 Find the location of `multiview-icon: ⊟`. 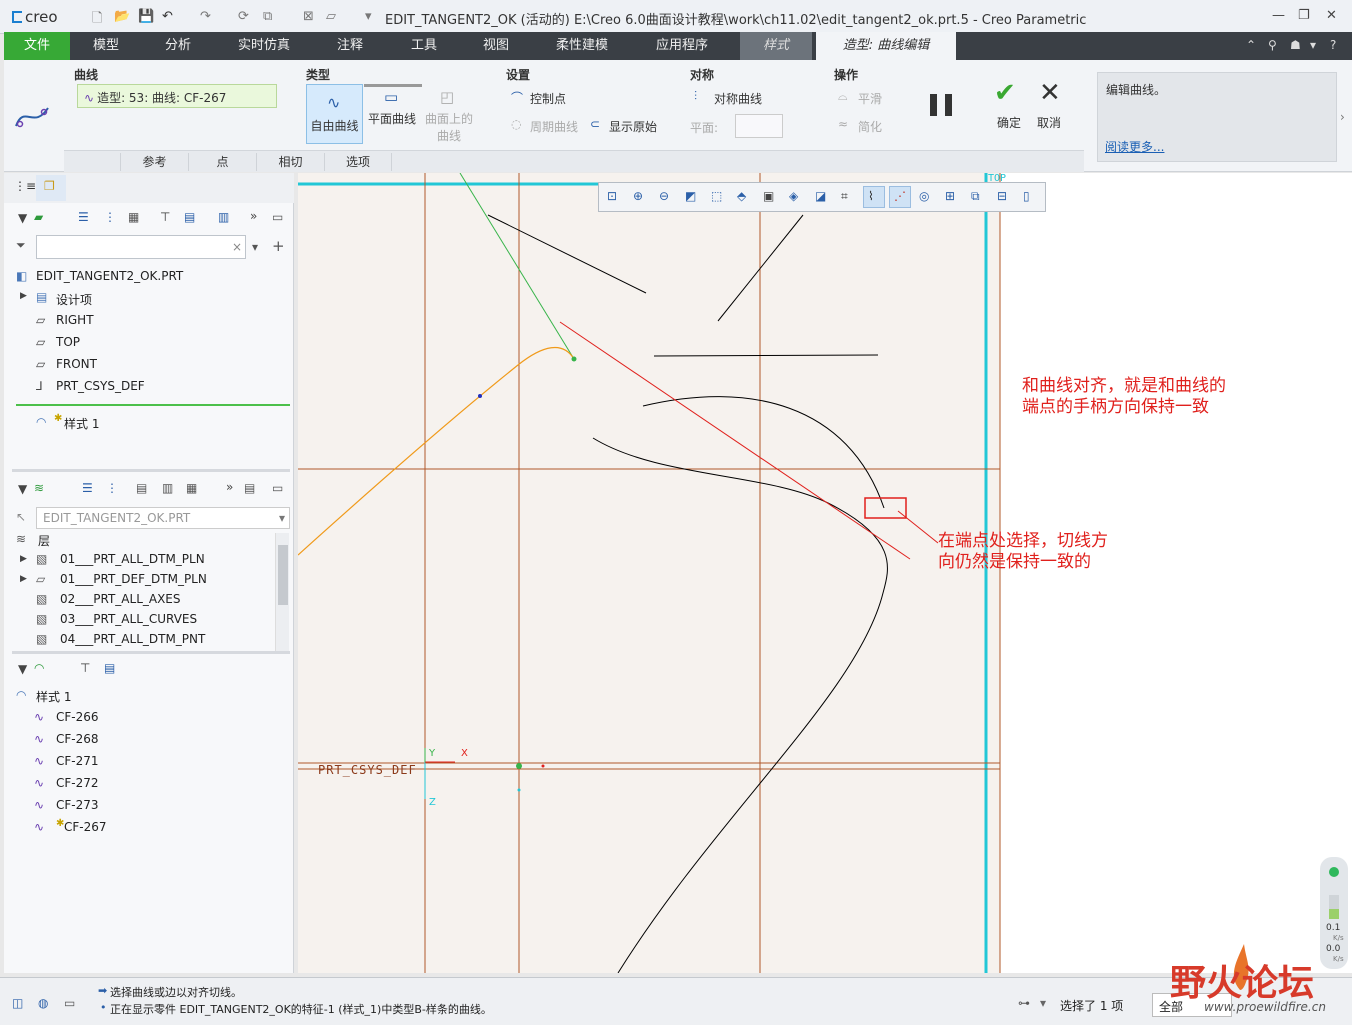

multiview-icon: ⊟ is located at coordinates (1002, 196).